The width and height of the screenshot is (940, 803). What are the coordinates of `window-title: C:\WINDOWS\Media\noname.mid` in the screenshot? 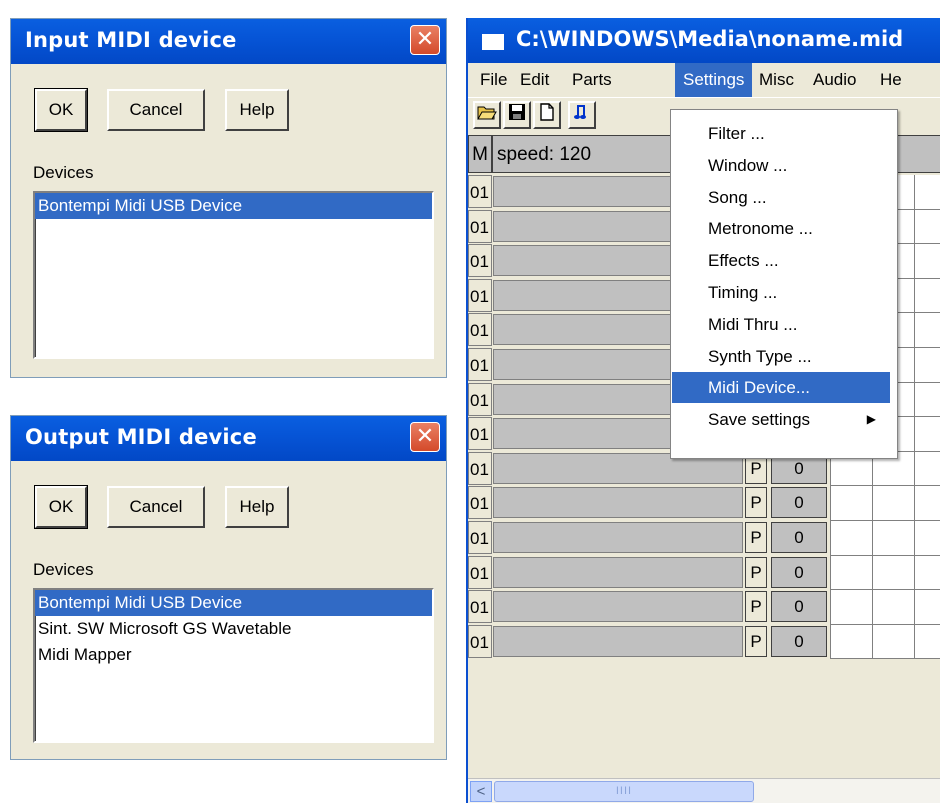 It's located at (710, 39).